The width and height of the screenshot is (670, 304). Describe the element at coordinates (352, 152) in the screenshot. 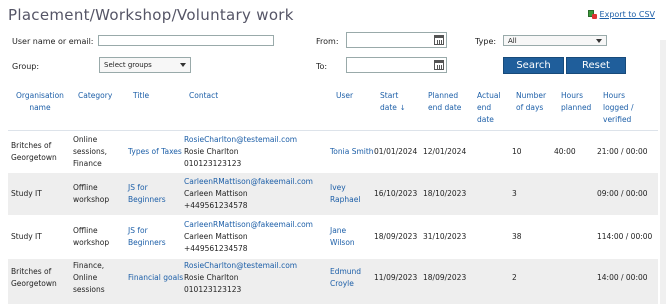

I see `user-link: Tonia Smith` at that location.